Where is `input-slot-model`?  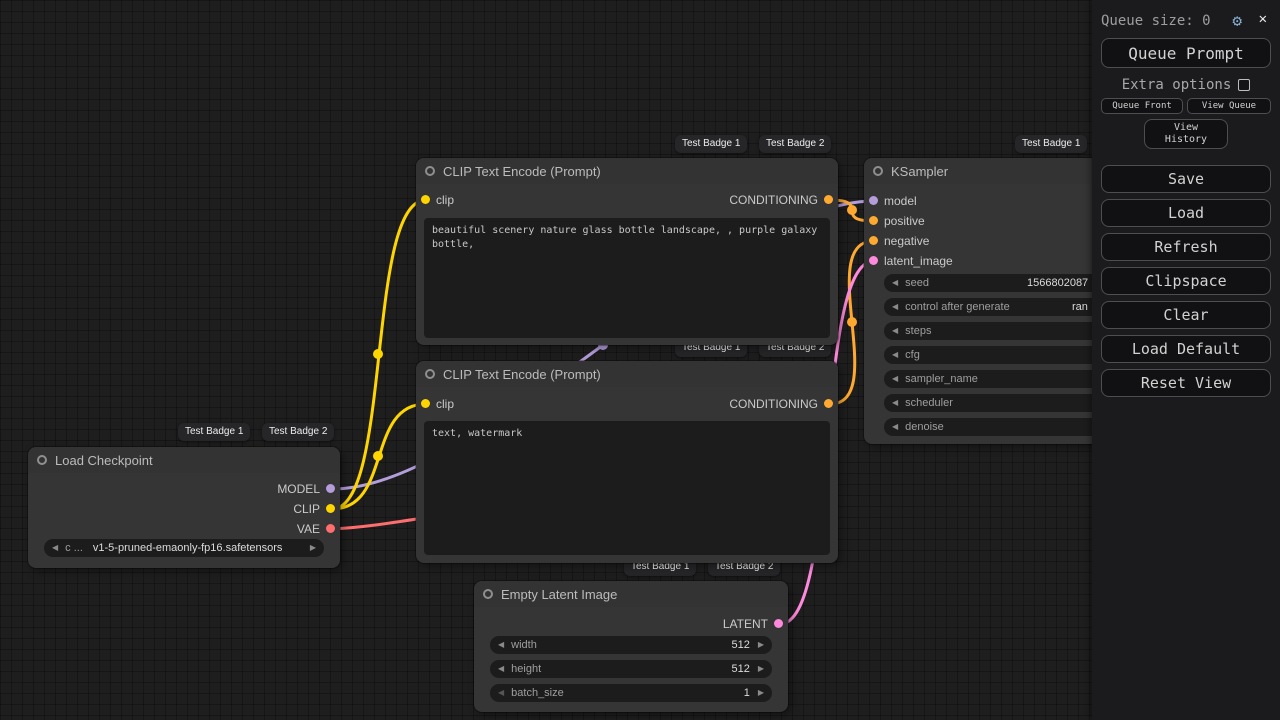
input-slot-model is located at coordinates (873, 200).